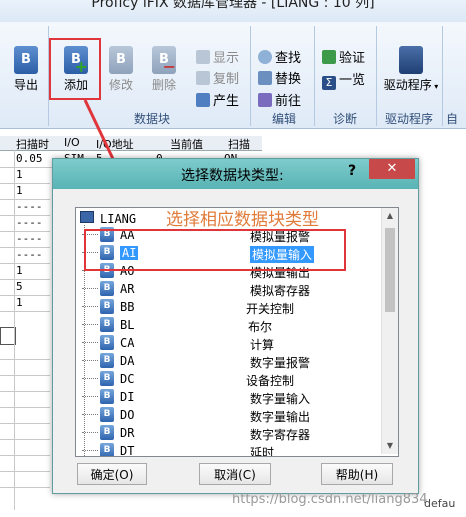 The height and width of the screenshot is (517, 466). Describe the element at coordinates (127, 379) in the screenshot. I see `block-code: DC` at that location.